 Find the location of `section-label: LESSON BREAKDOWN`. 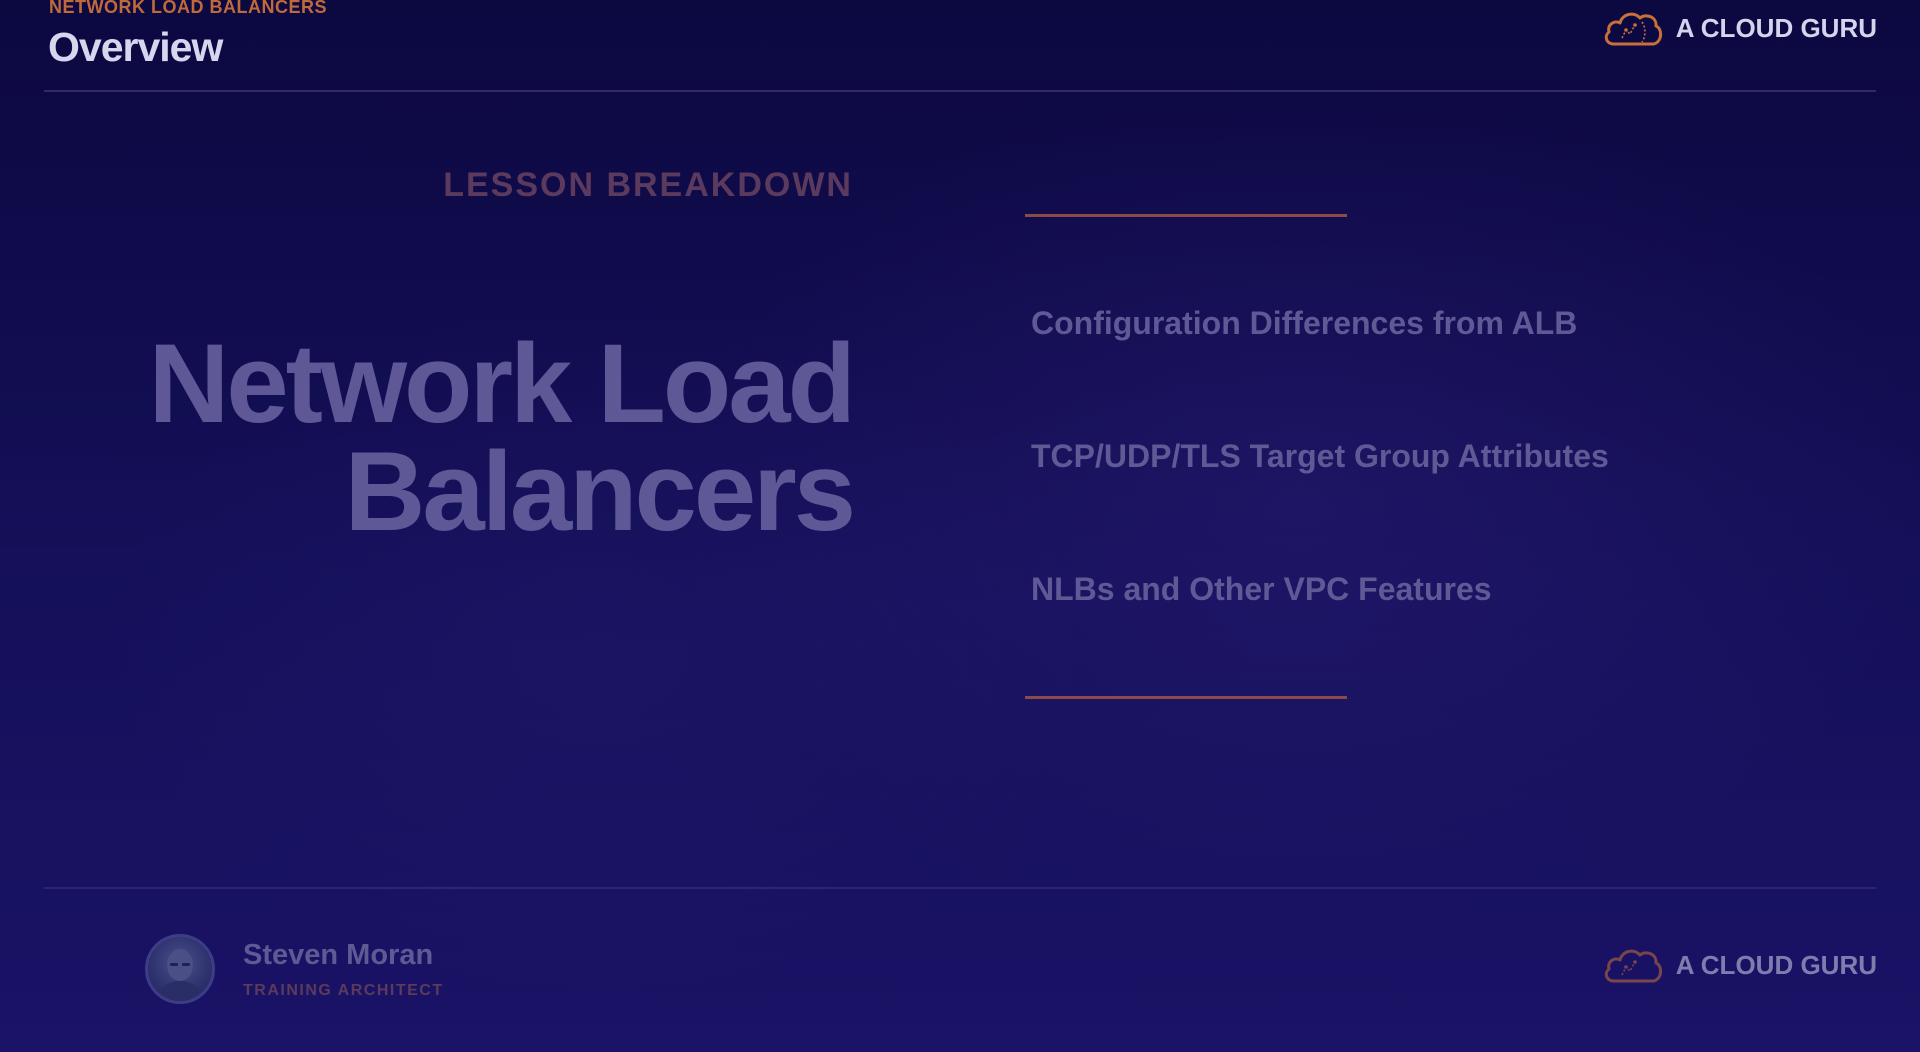

section-label: LESSON BREAKDOWN is located at coordinates (648, 185).